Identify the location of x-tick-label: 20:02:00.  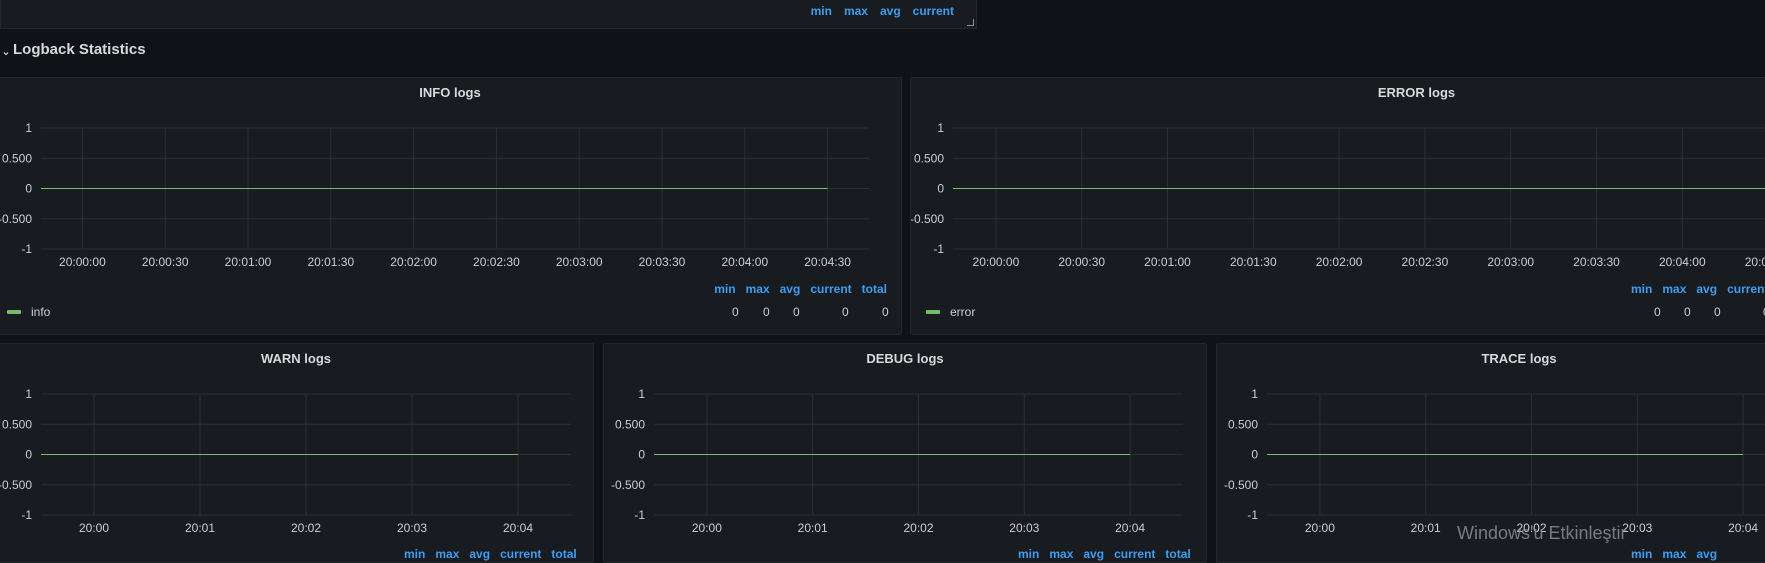
(1339, 262).